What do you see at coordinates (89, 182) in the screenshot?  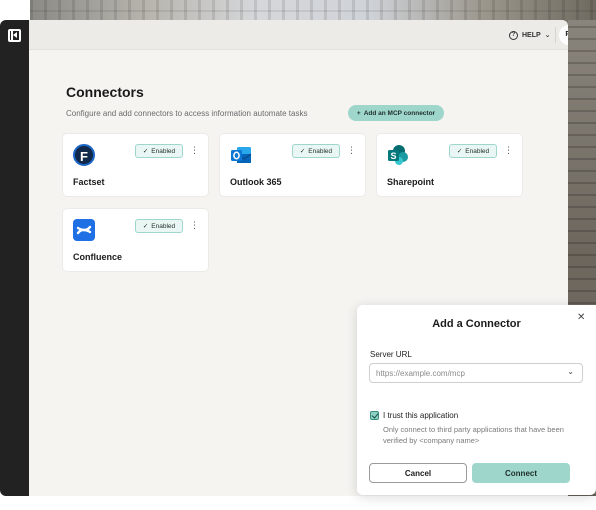 I see `connector-name: Factset` at bounding box center [89, 182].